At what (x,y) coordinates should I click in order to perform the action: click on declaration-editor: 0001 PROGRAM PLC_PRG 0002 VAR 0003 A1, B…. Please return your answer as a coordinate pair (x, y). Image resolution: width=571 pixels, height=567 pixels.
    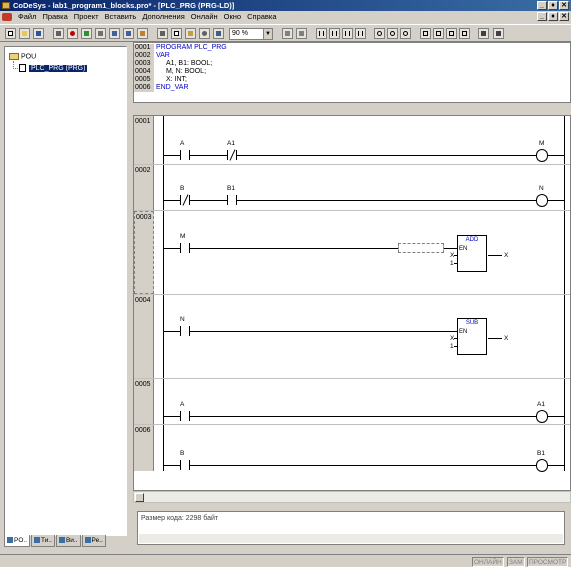
    Looking at the image, I should click on (352, 72).